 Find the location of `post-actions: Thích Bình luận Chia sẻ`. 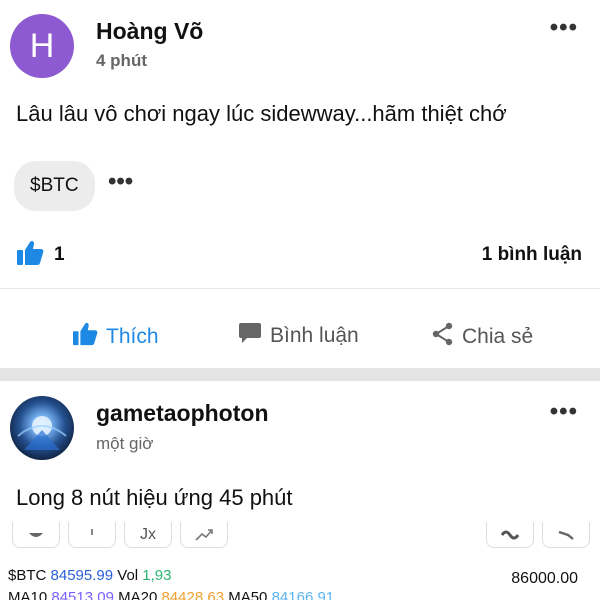

post-actions: Thích Bình luận Chia sẻ is located at coordinates (300, 337).